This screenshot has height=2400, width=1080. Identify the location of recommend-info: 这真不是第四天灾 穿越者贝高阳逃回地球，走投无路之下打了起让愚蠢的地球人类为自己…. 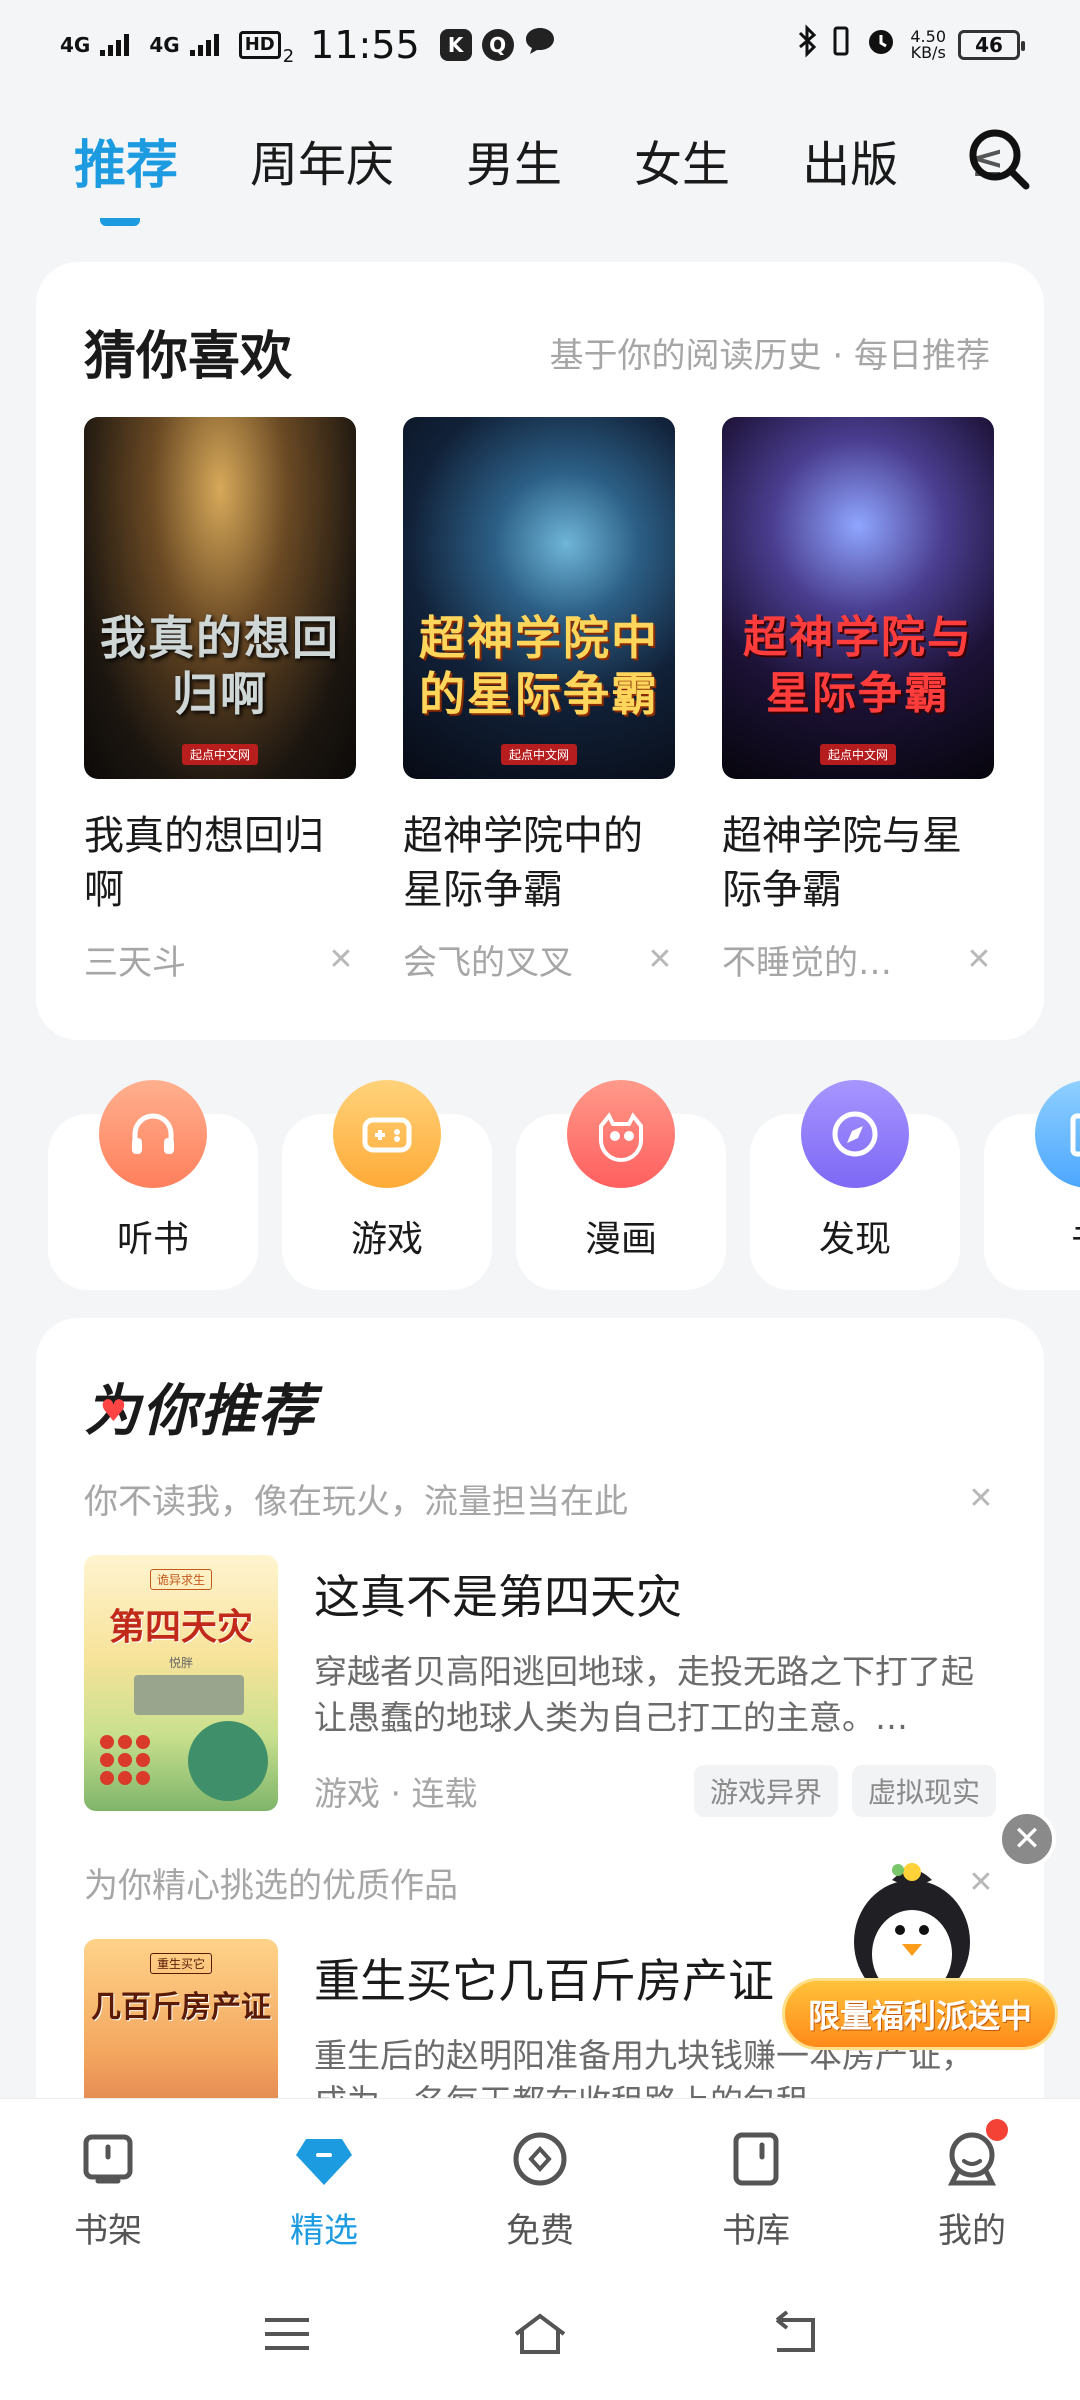
(655, 1686).